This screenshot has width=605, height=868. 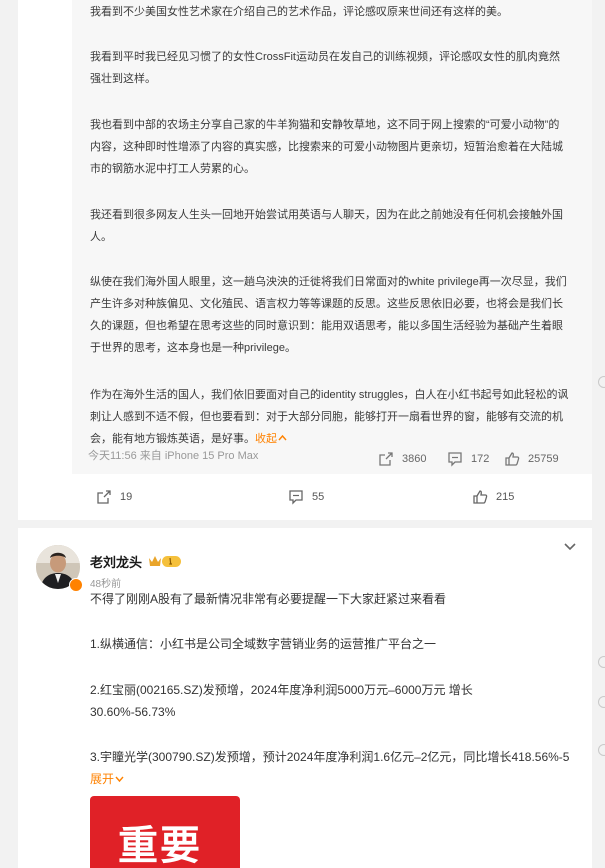 What do you see at coordinates (282, 437) in the screenshot?
I see `chevron-up-icon` at bounding box center [282, 437].